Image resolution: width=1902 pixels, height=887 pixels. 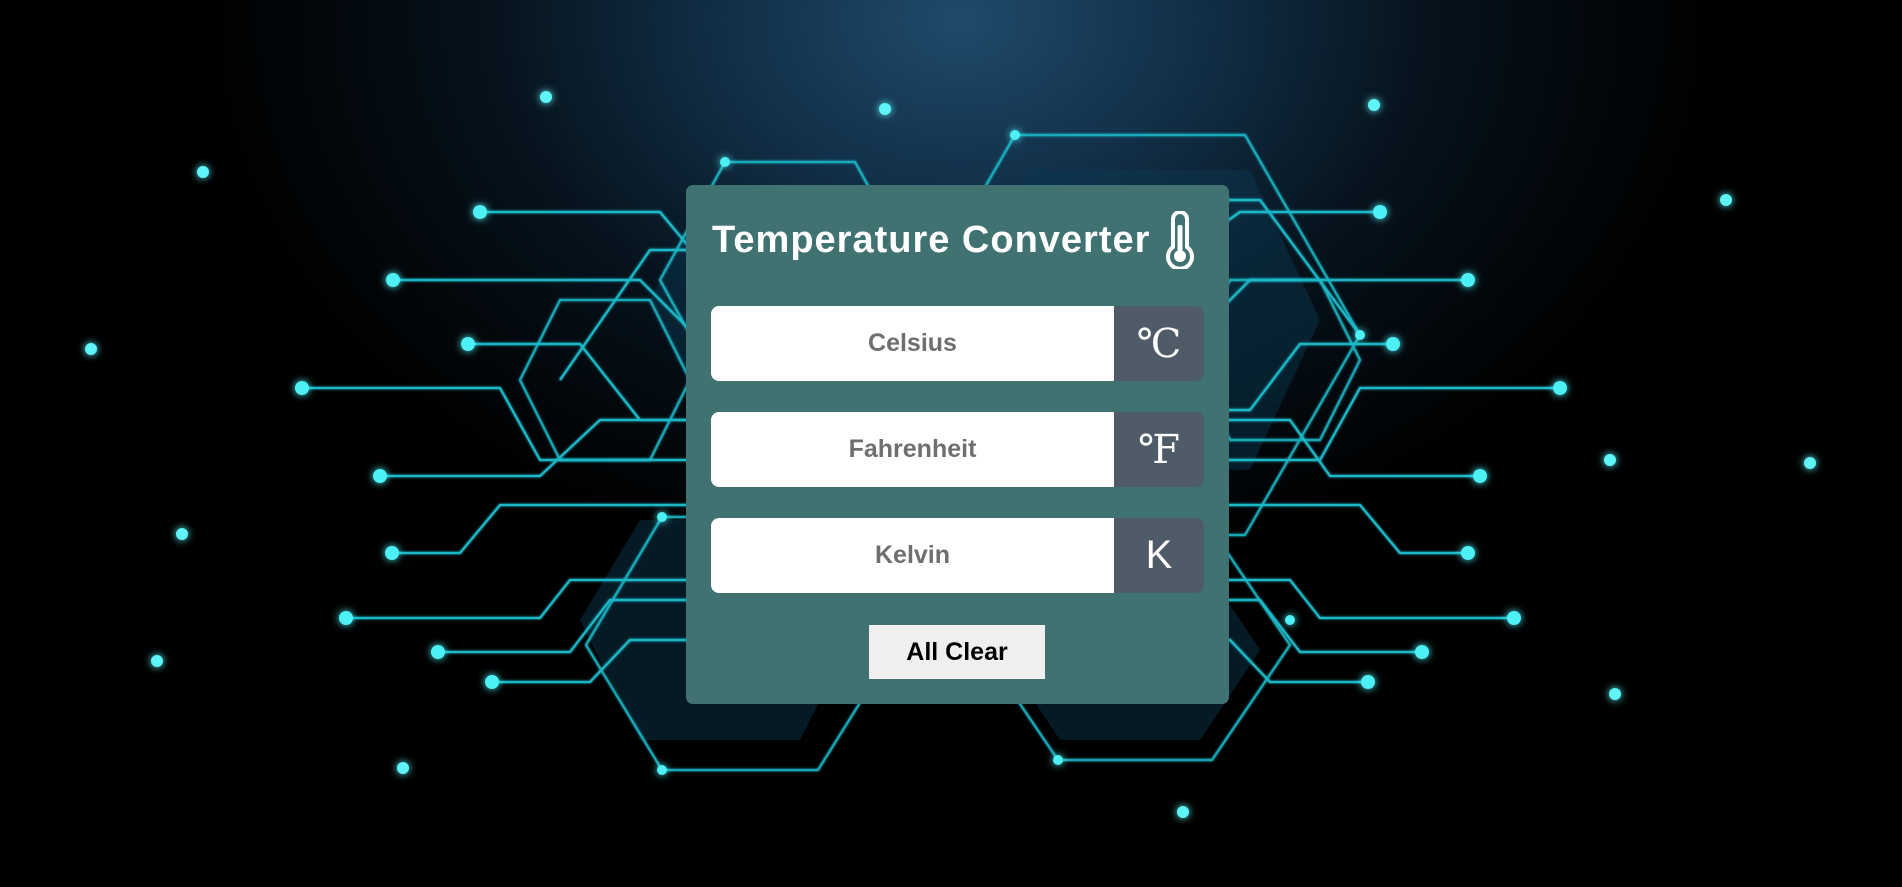 I want to click on celsius-unit-label: ℃, so click(x=1159, y=343).